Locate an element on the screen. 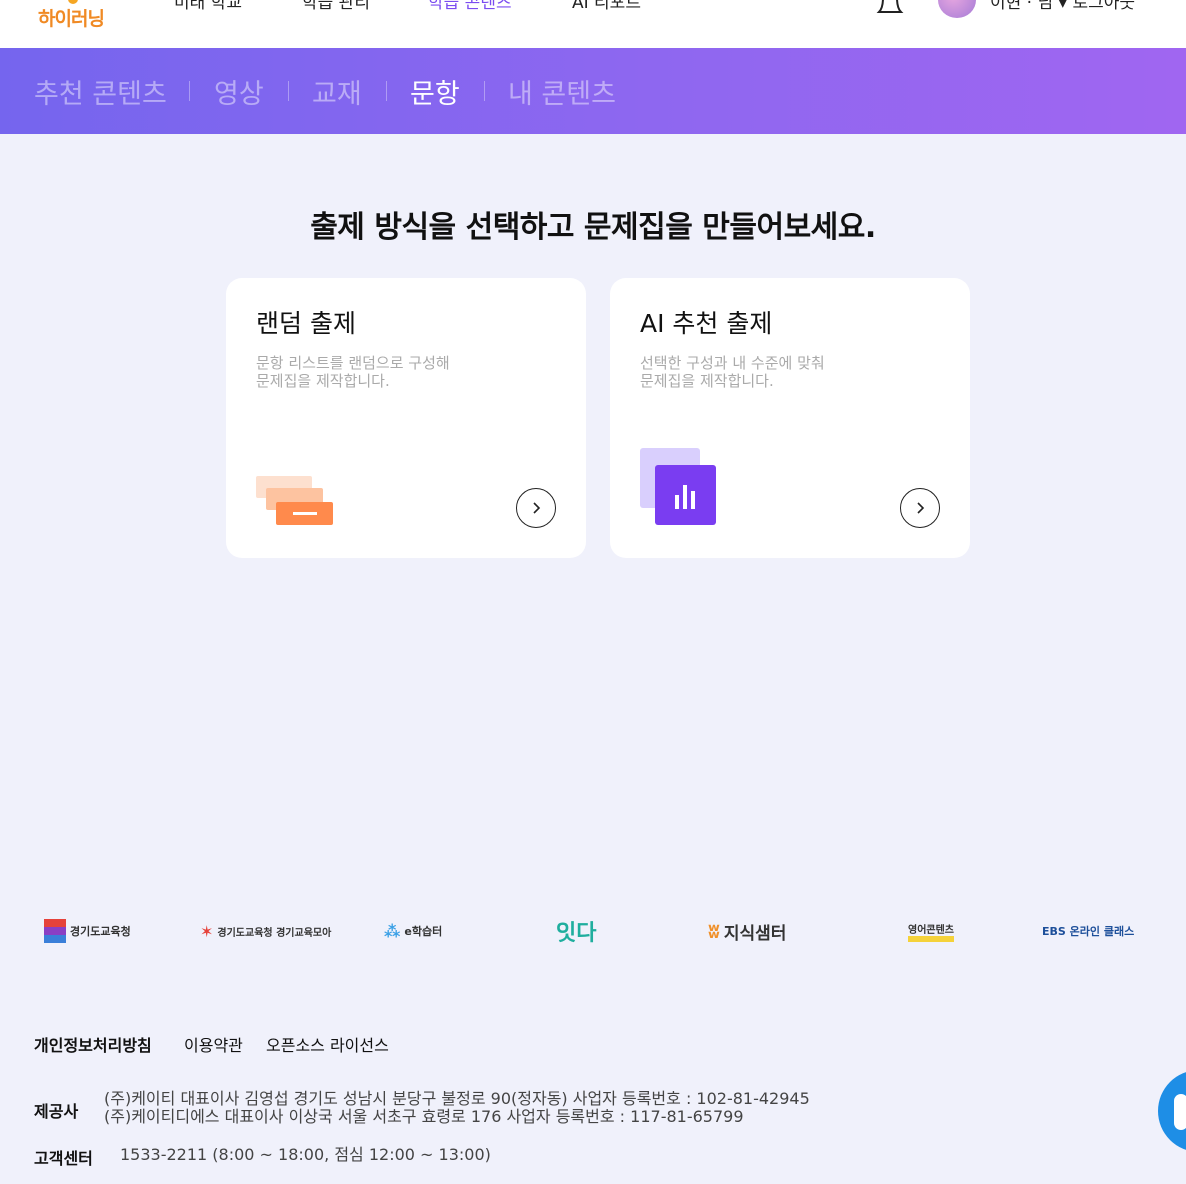  random-card-arrow-button is located at coordinates (536, 508).